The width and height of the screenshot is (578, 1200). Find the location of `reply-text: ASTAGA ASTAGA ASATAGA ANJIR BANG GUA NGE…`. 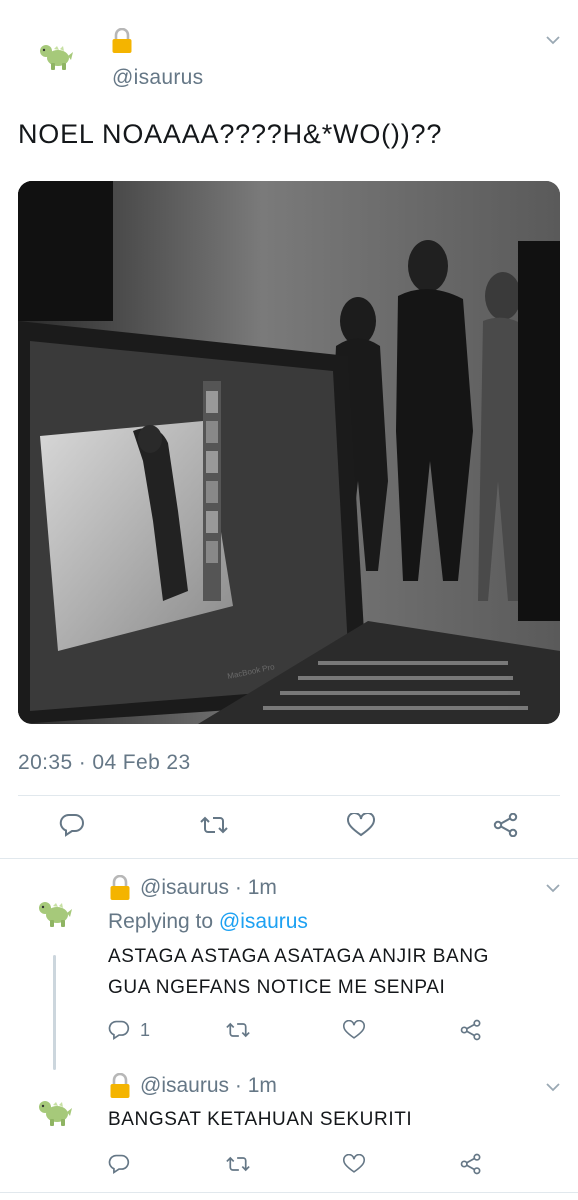

reply-text: ASTAGA ASTAGA ASATAGA ANJIR BANG GUA NGE… is located at coordinates (298, 972).